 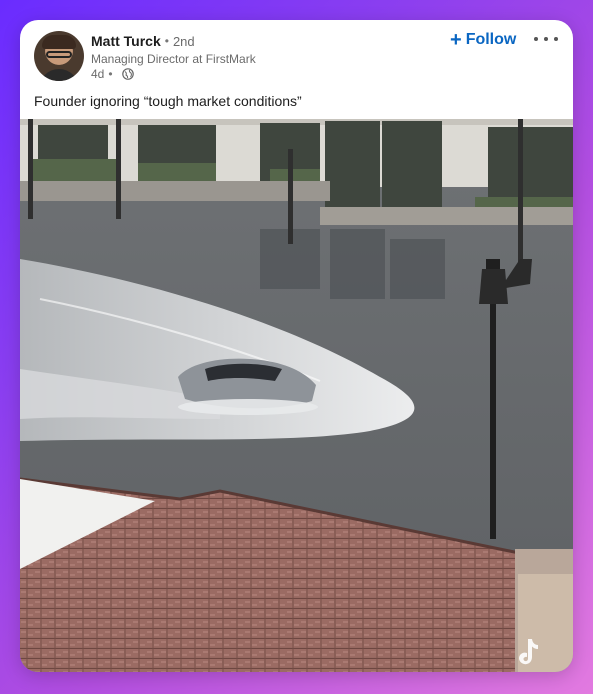 I want to click on connection-degree: 2nd, so click(x=183, y=41).